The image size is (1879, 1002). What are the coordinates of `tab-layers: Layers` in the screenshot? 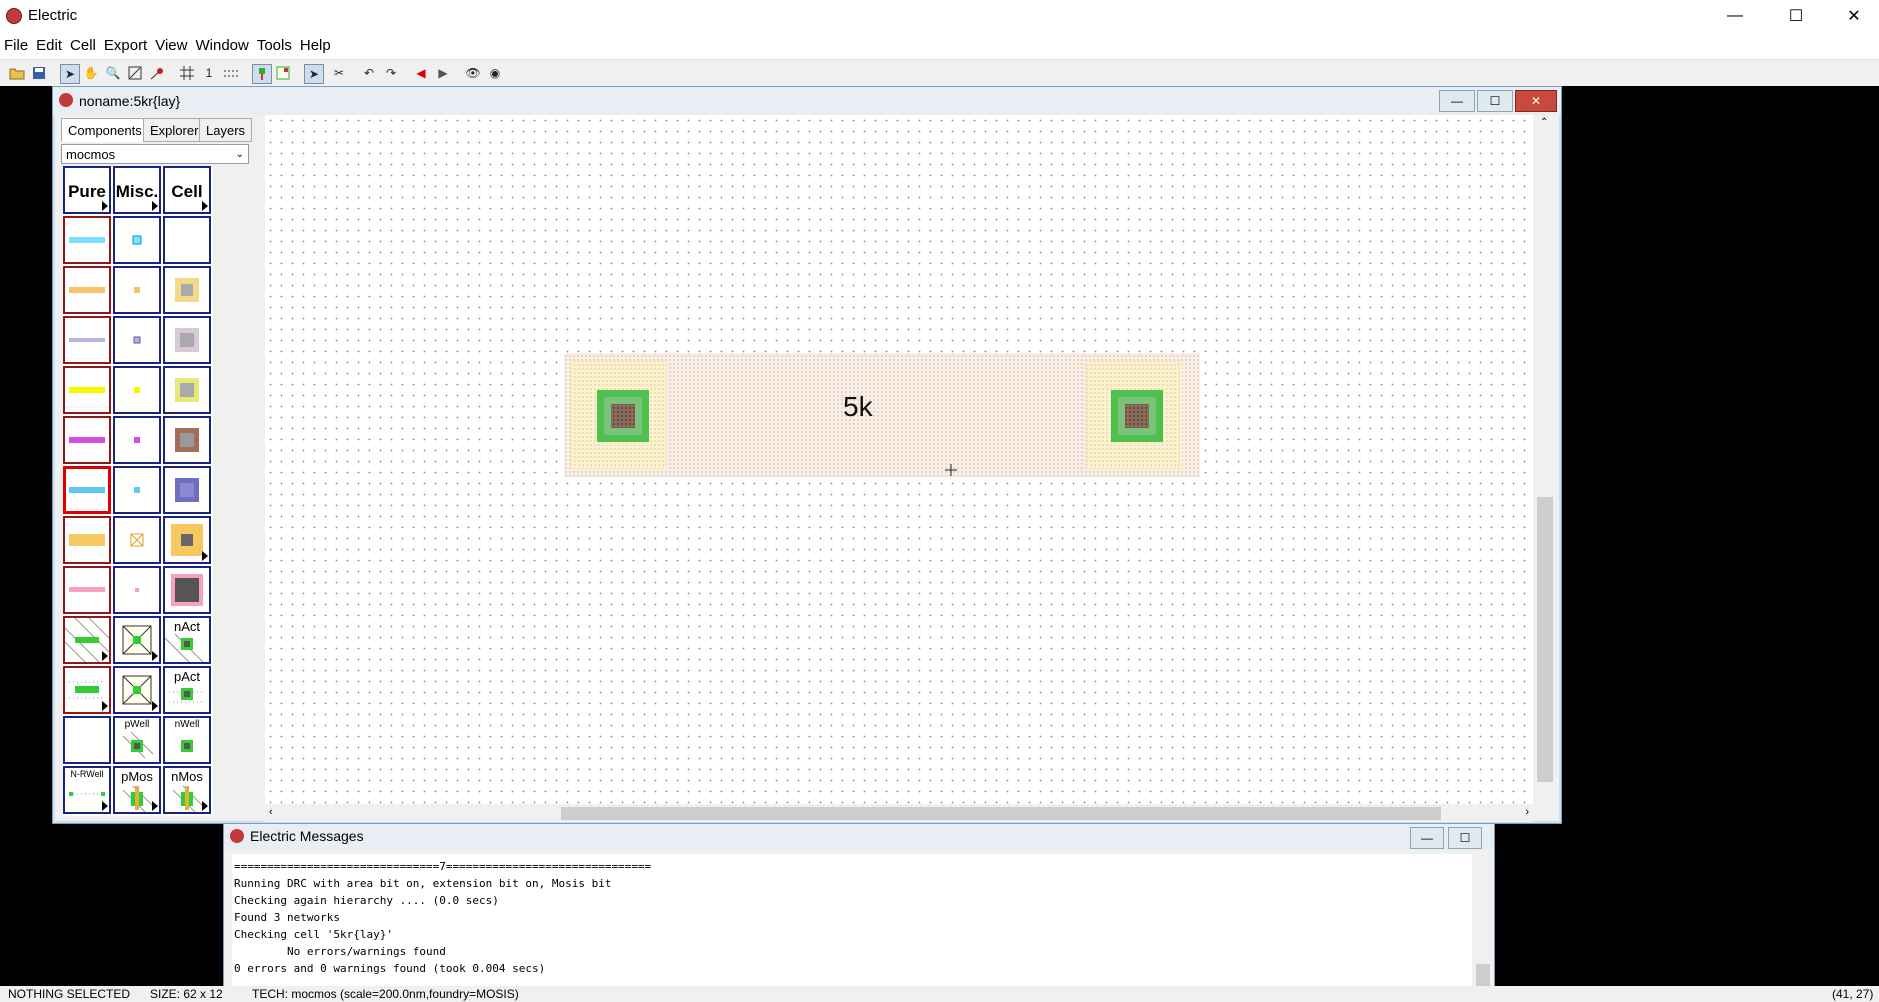 It's located at (226, 130).